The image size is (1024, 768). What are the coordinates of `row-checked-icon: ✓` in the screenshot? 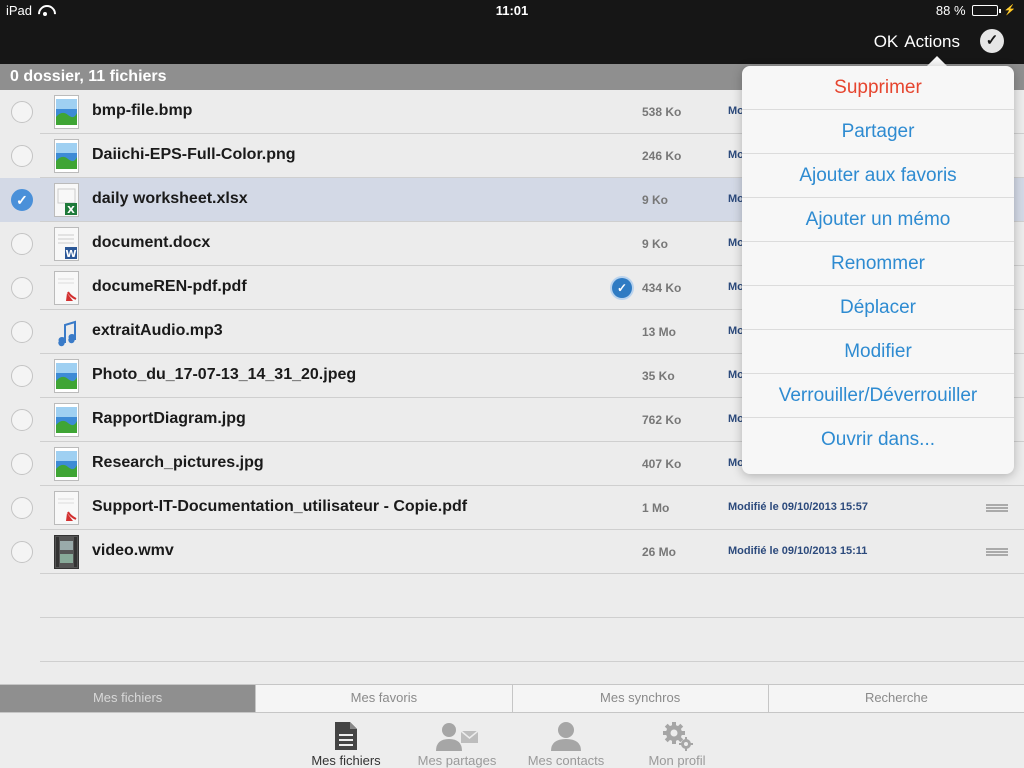 It's located at (22, 200).